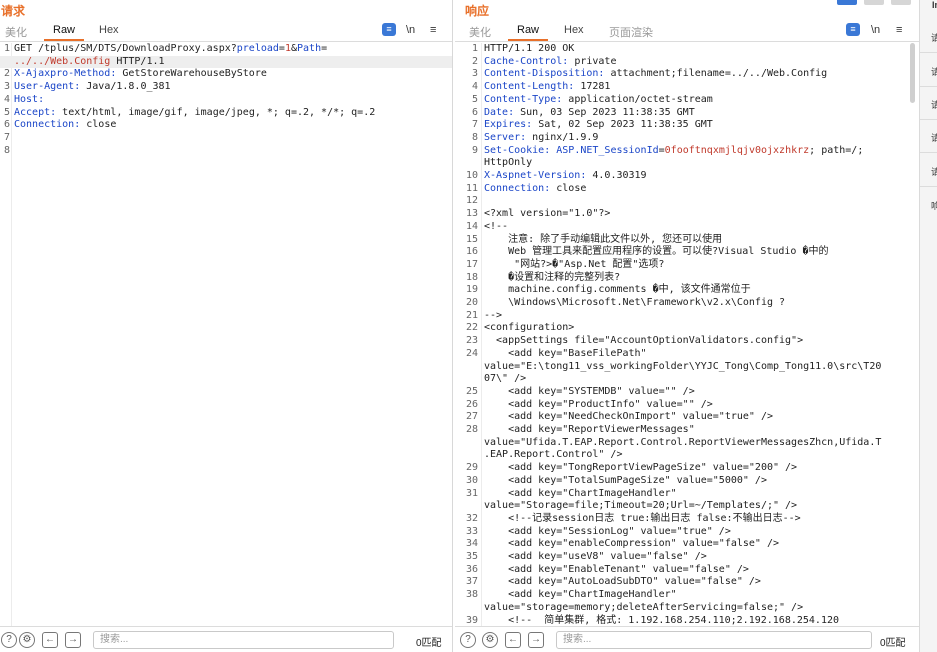 This screenshot has width=937, height=652. What do you see at coordinates (598, 125) in the screenshot?
I see `line-content: Expires: Sat, 02 Sep 2023 11:38:35 GMT` at bounding box center [598, 125].